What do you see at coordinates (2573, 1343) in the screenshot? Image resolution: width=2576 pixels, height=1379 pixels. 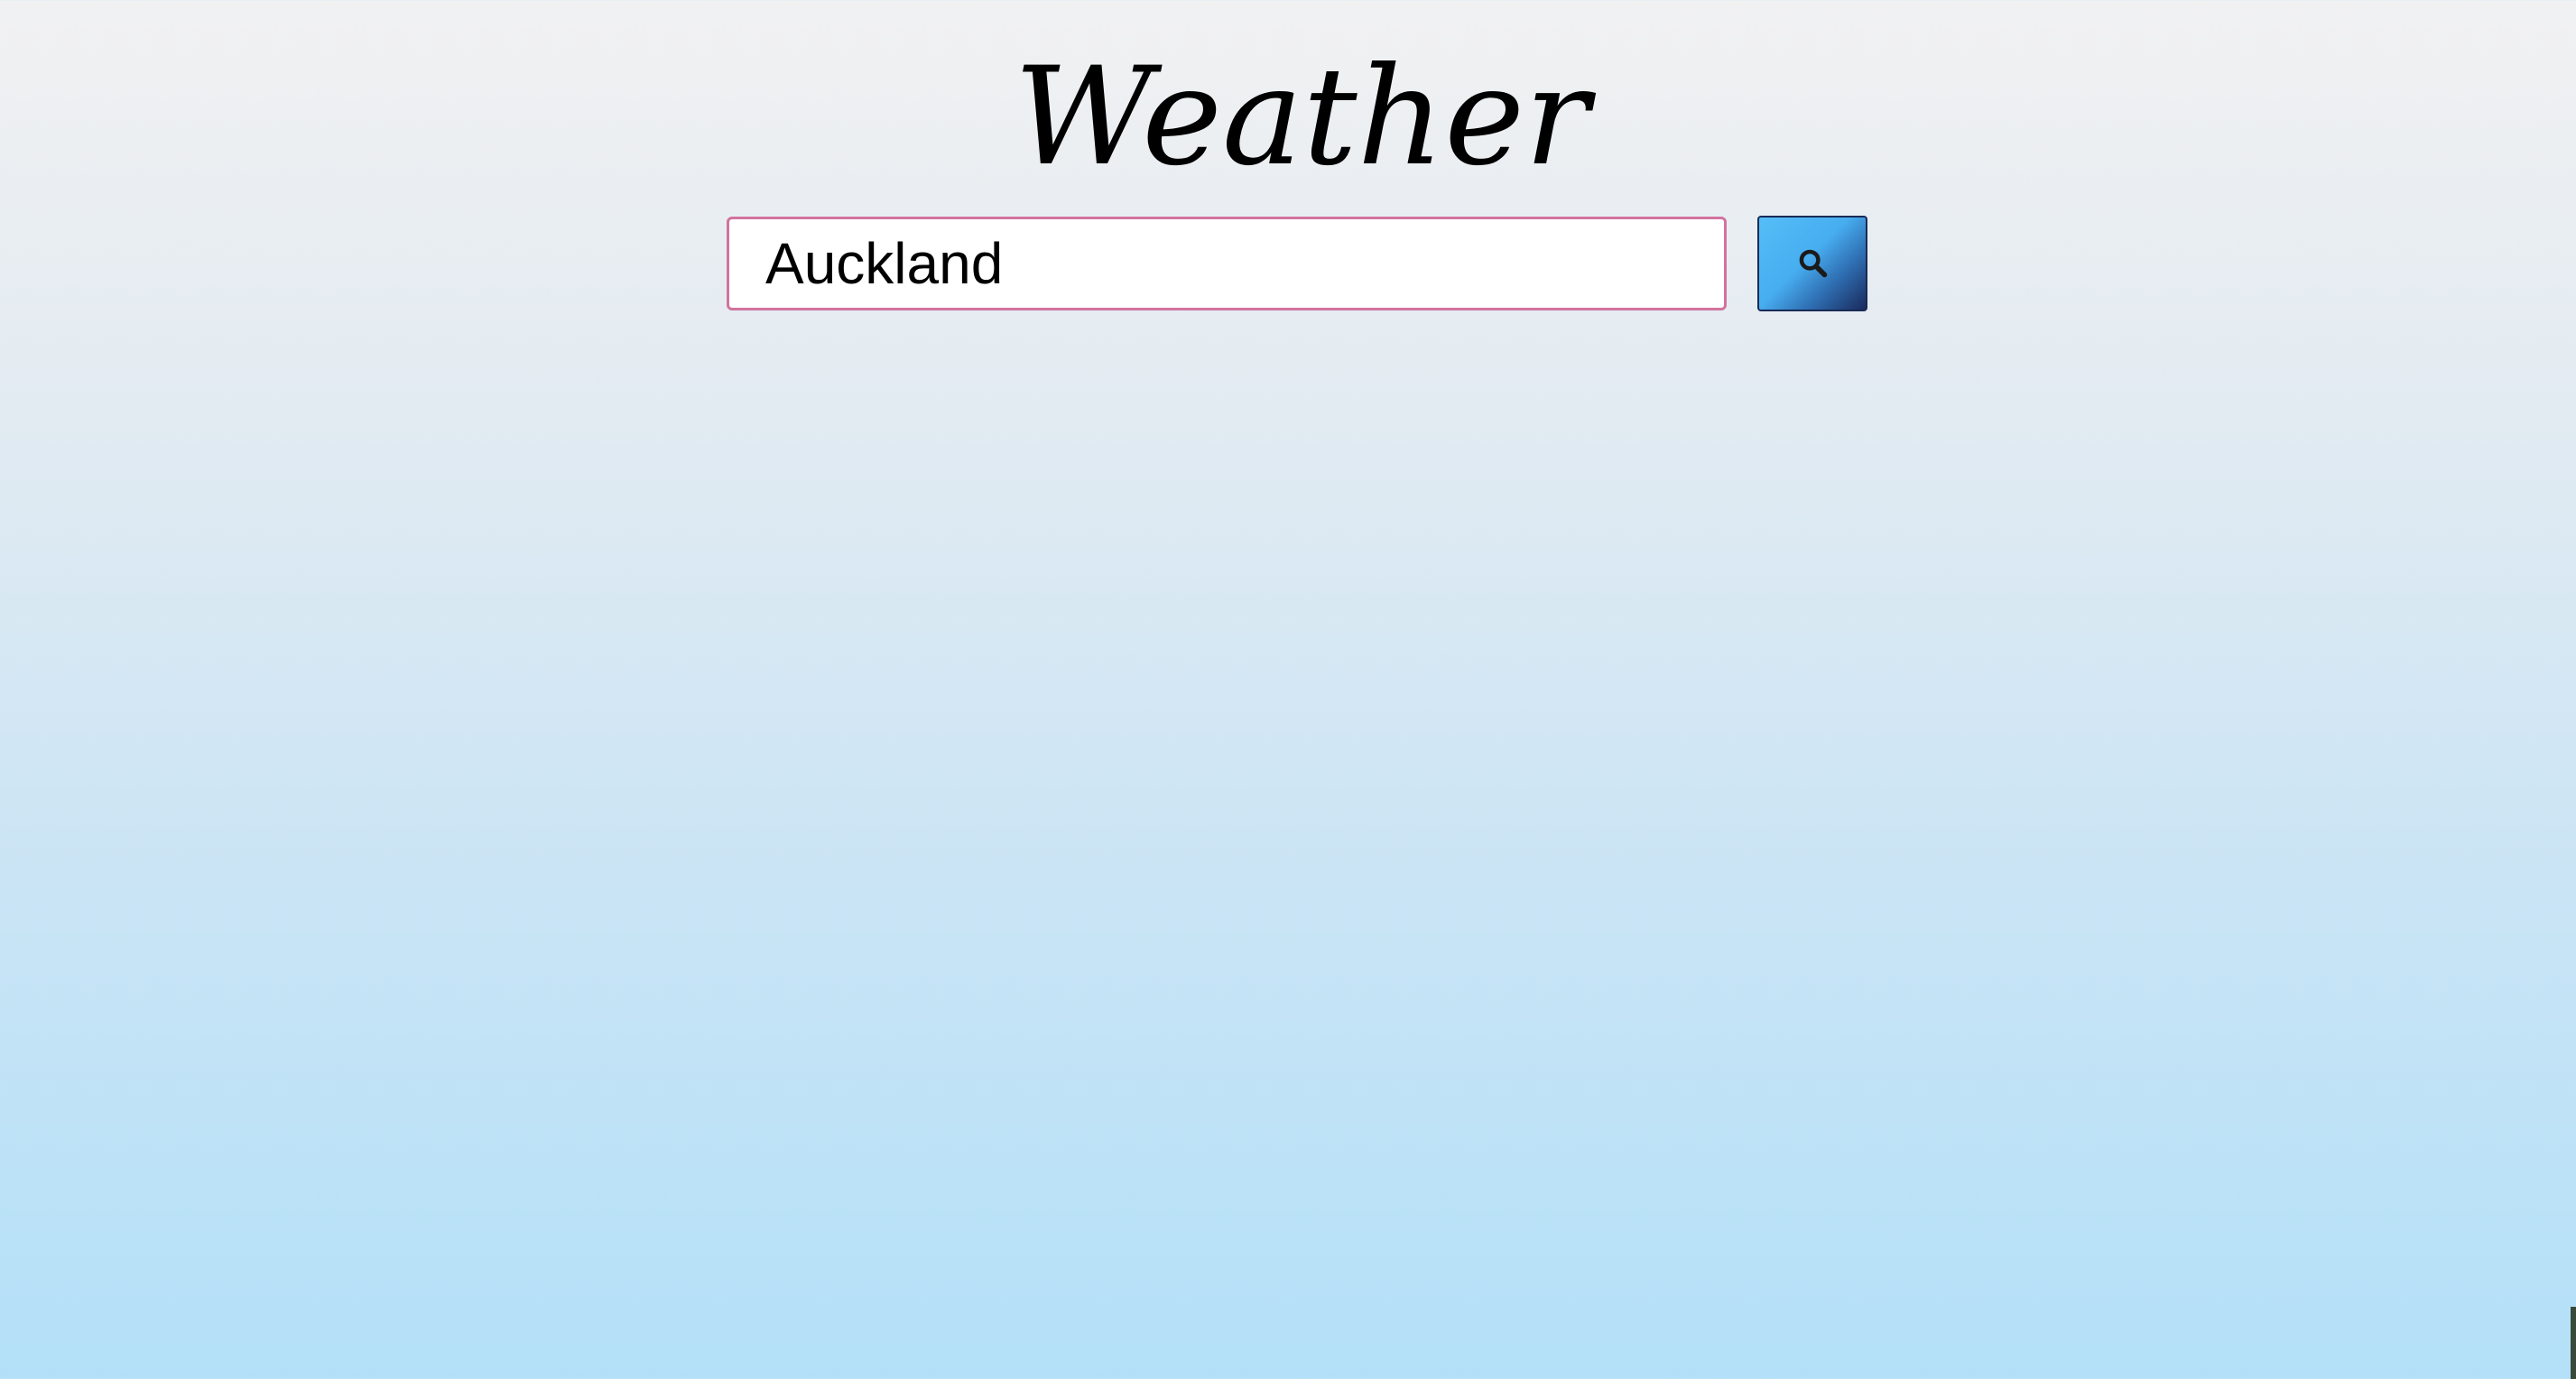 I see `window-edge-handle` at bounding box center [2573, 1343].